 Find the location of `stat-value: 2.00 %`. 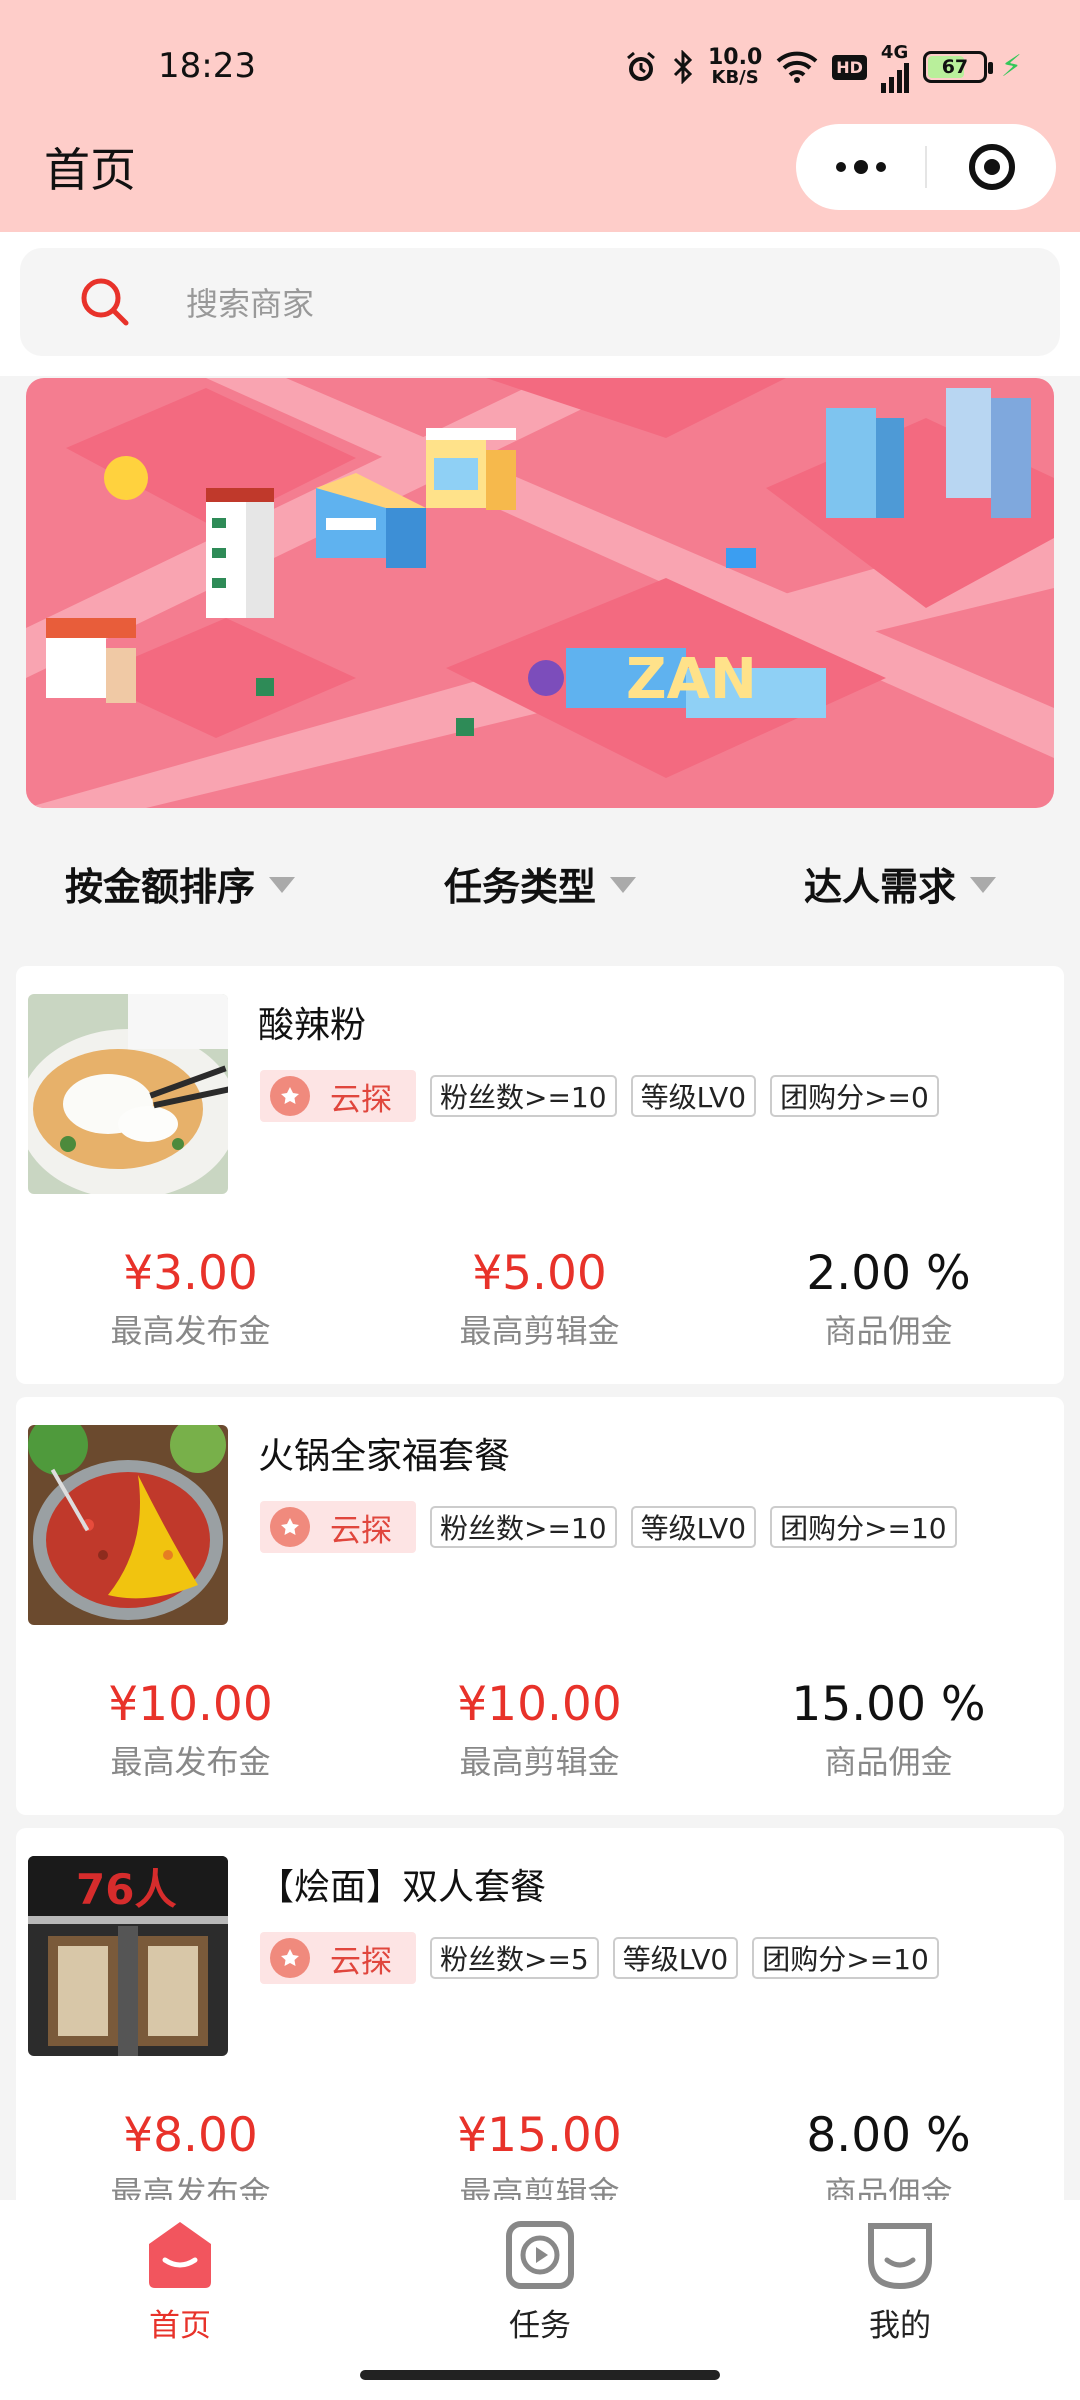

stat-value: 2.00 % is located at coordinates (888, 1273).